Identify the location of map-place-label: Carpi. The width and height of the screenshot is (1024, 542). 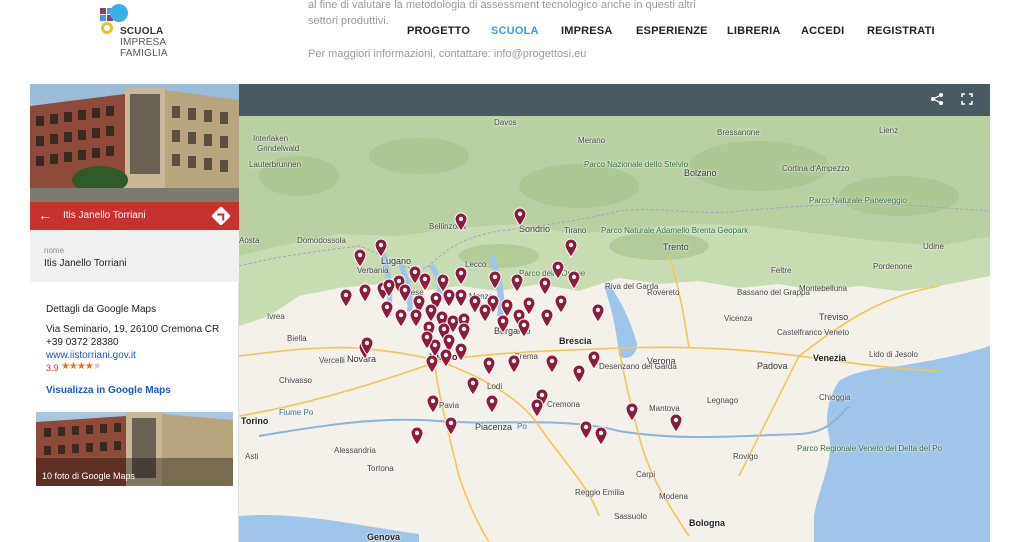
(646, 474).